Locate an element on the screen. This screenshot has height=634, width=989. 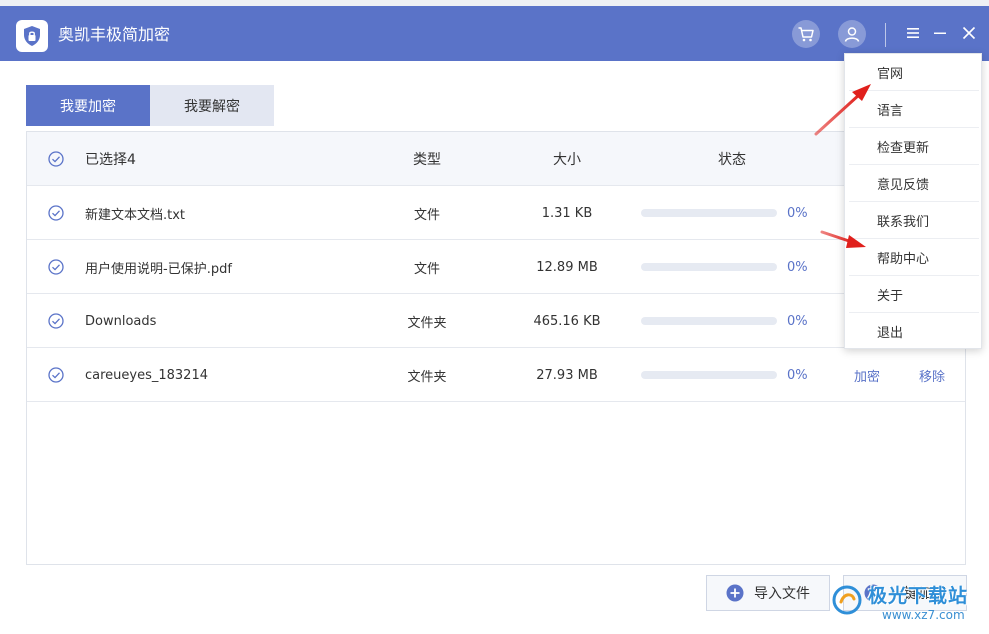
app-logo-icon is located at coordinates (32, 36).